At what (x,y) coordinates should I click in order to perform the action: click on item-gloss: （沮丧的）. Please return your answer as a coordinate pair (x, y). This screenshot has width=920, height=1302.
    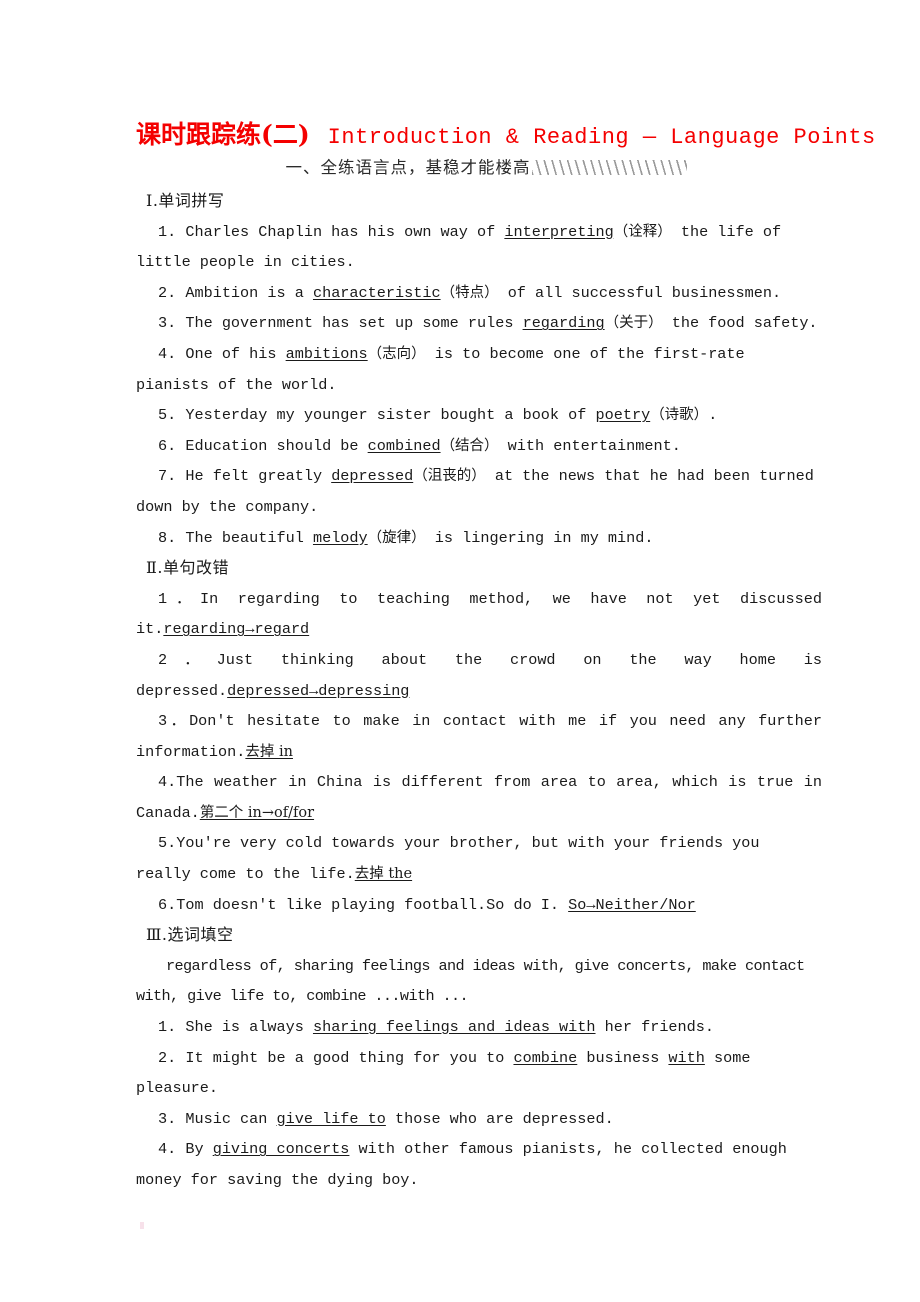
    Looking at the image, I should click on (449, 476).